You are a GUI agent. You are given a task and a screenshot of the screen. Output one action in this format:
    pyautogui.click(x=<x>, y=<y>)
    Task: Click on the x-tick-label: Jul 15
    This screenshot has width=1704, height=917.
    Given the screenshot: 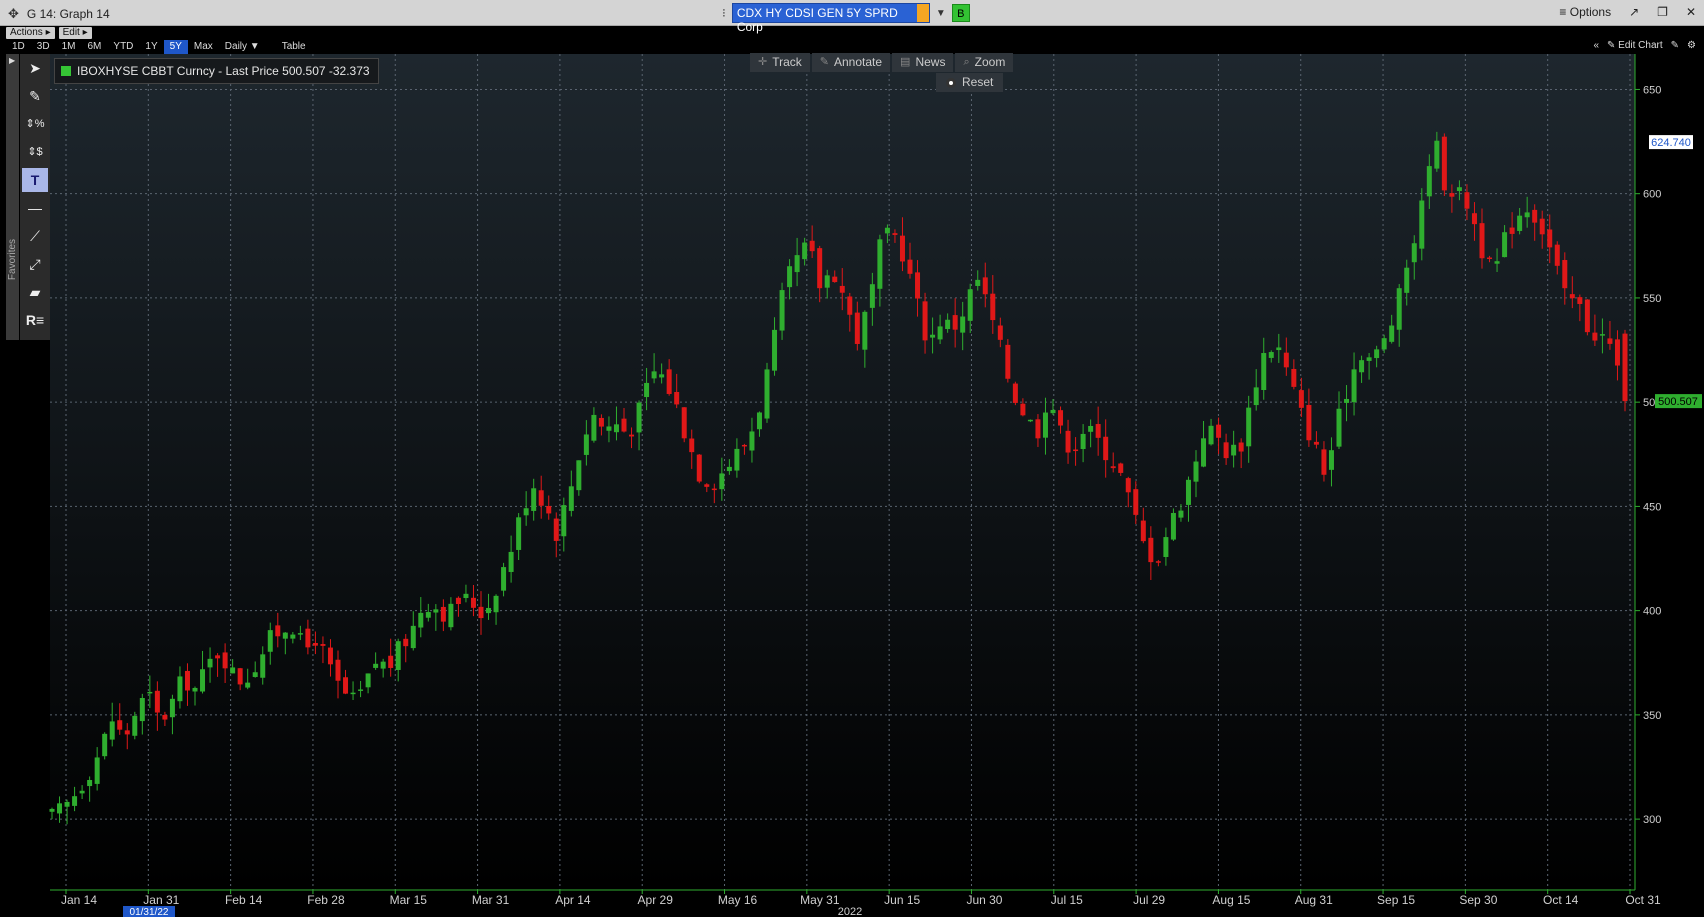 What is the action you would take?
    pyautogui.click(x=1067, y=900)
    